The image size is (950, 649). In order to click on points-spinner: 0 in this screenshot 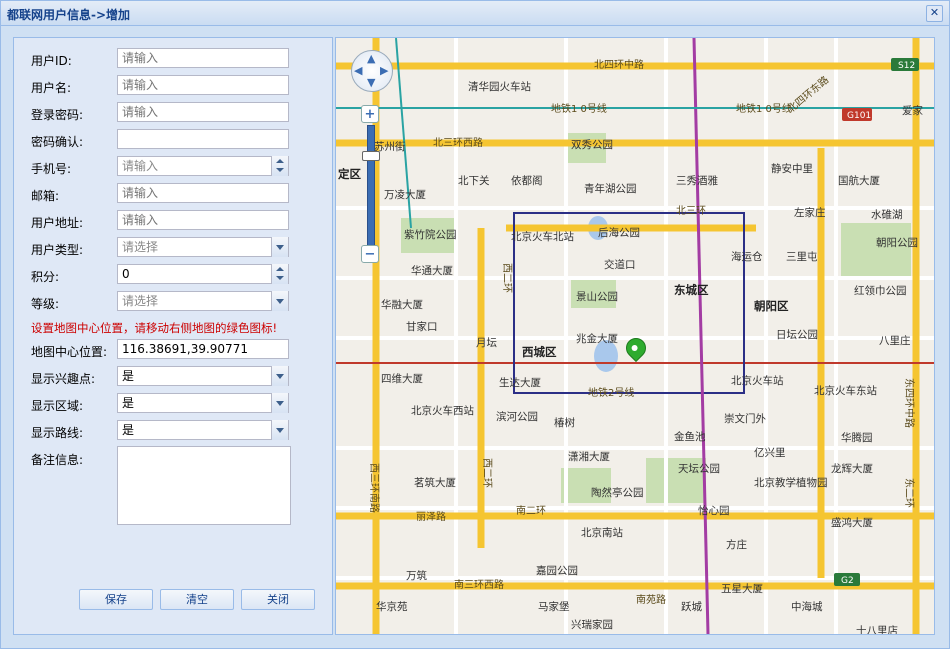, I will do `click(203, 274)`.